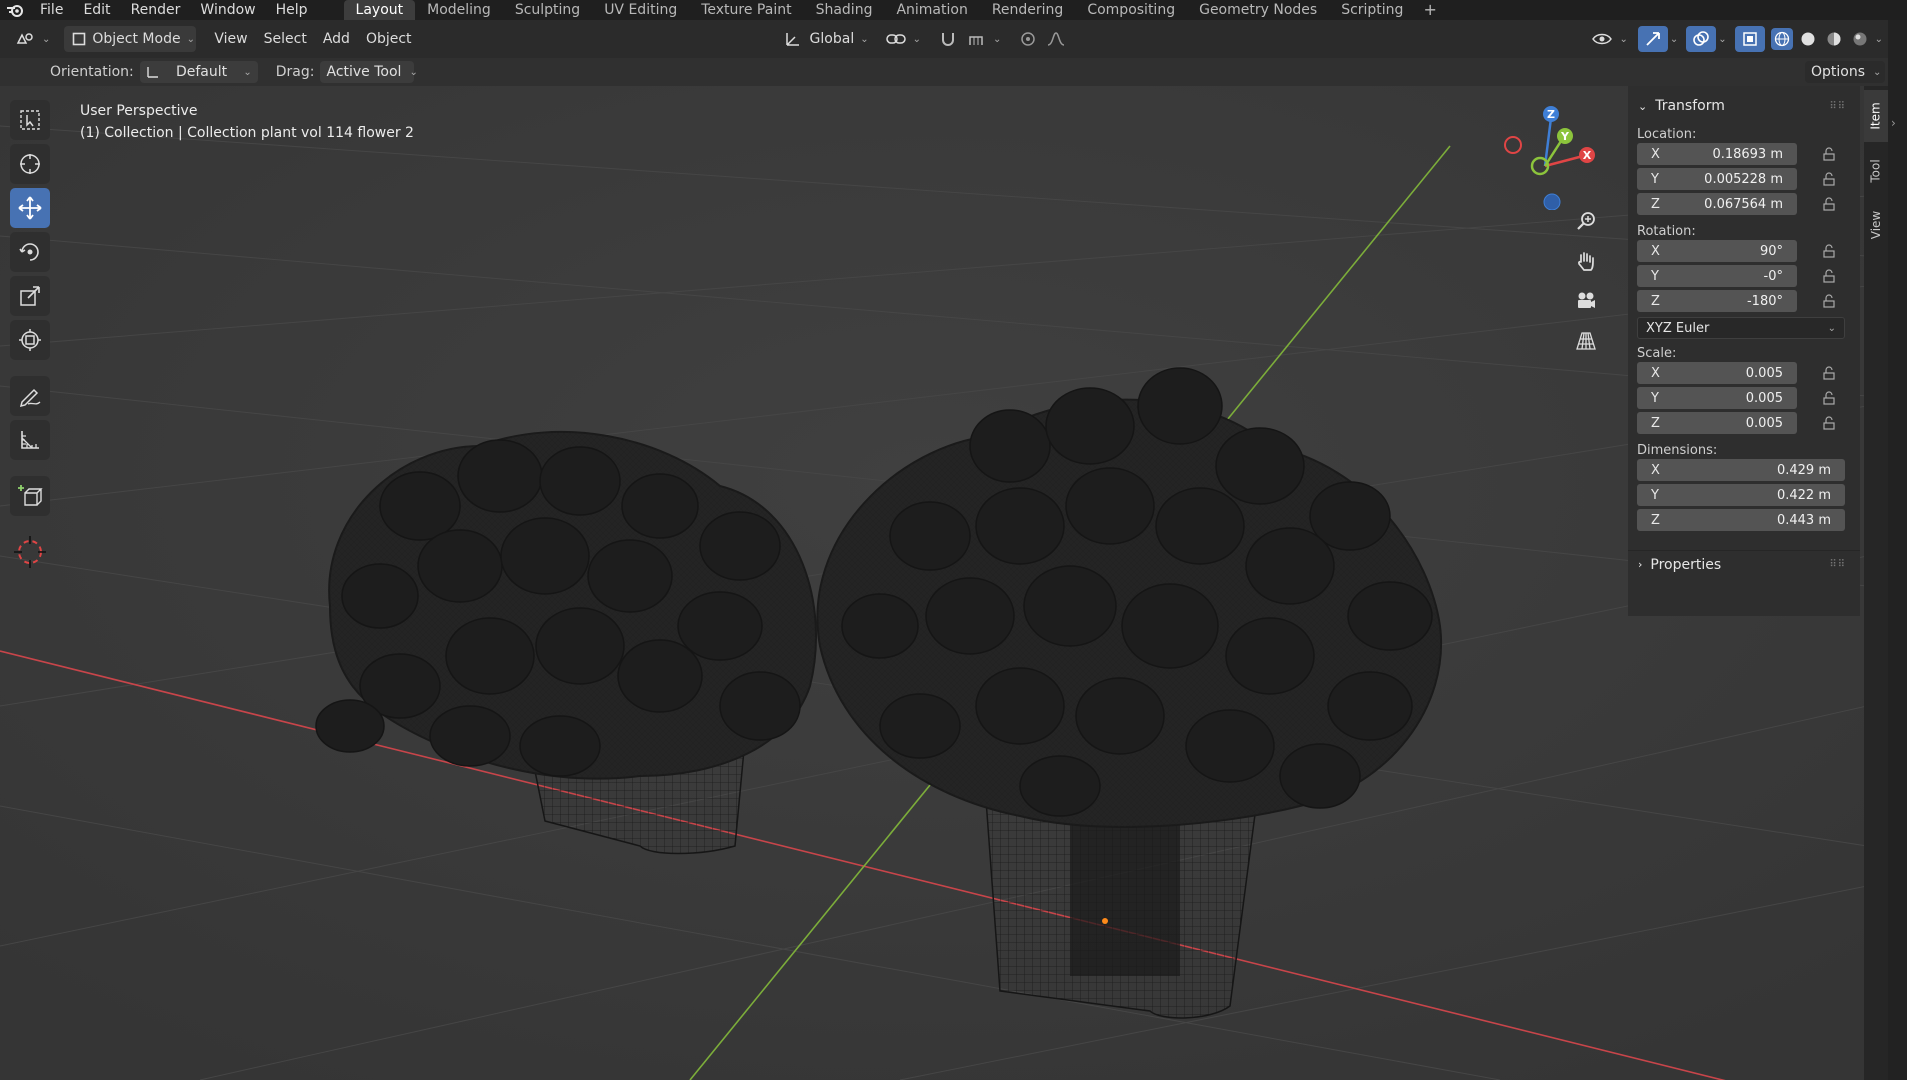 The image size is (1907, 1080). I want to click on menu-object: Object, so click(389, 39).